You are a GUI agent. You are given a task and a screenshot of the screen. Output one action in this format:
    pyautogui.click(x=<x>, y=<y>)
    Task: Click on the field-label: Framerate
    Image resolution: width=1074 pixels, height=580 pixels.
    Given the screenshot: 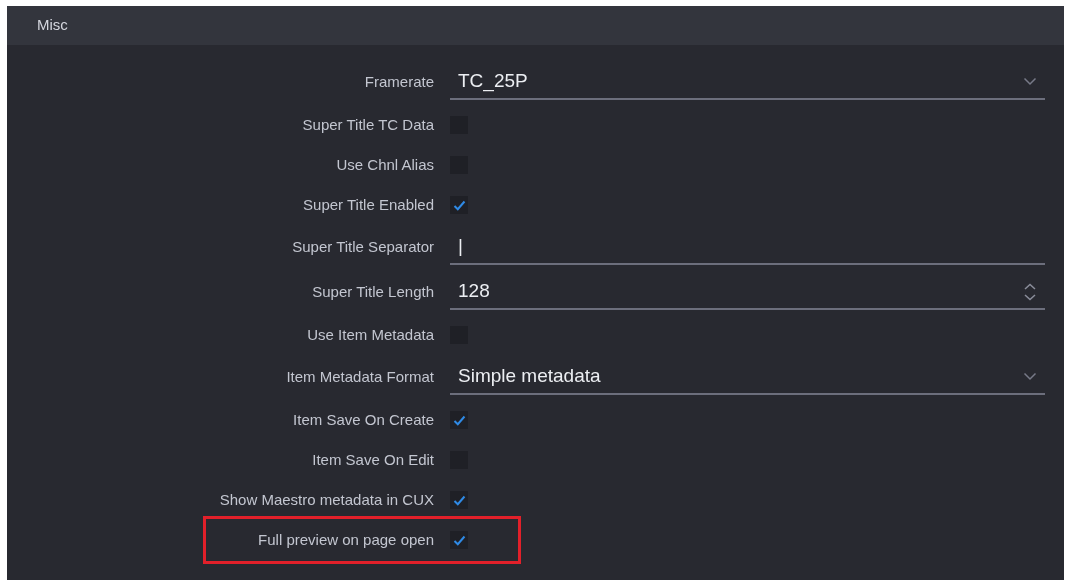 What is the action you would take?
    pyautogui.click(x=398, y=82)
    